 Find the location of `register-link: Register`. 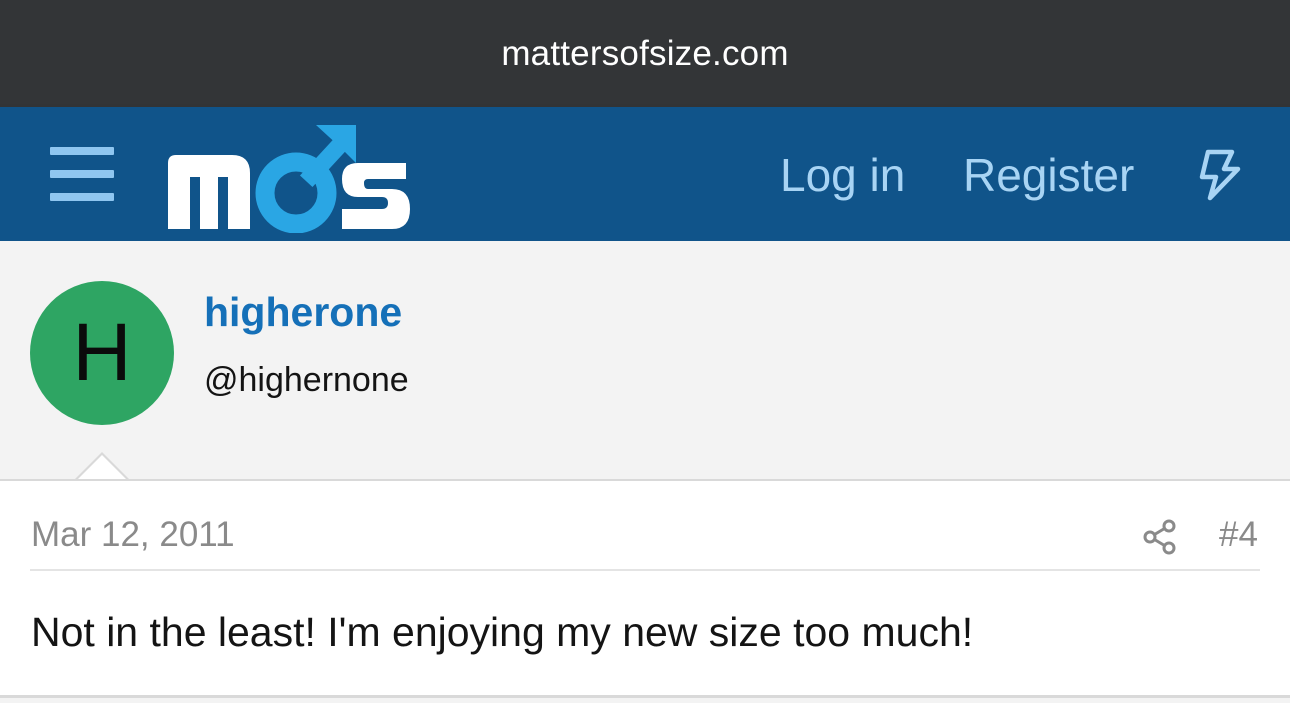

register-link: Register is located at coordinates (1048, 175).